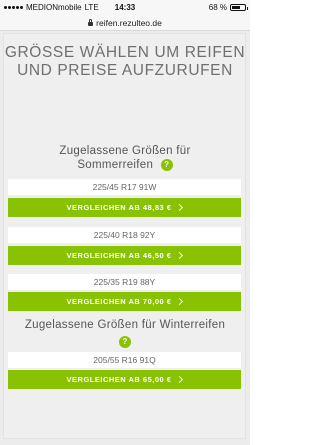  Describe the element at coordinates (115, 165) in the screenshot. I see `summer-title-line2: Sommerreifen` at that location.